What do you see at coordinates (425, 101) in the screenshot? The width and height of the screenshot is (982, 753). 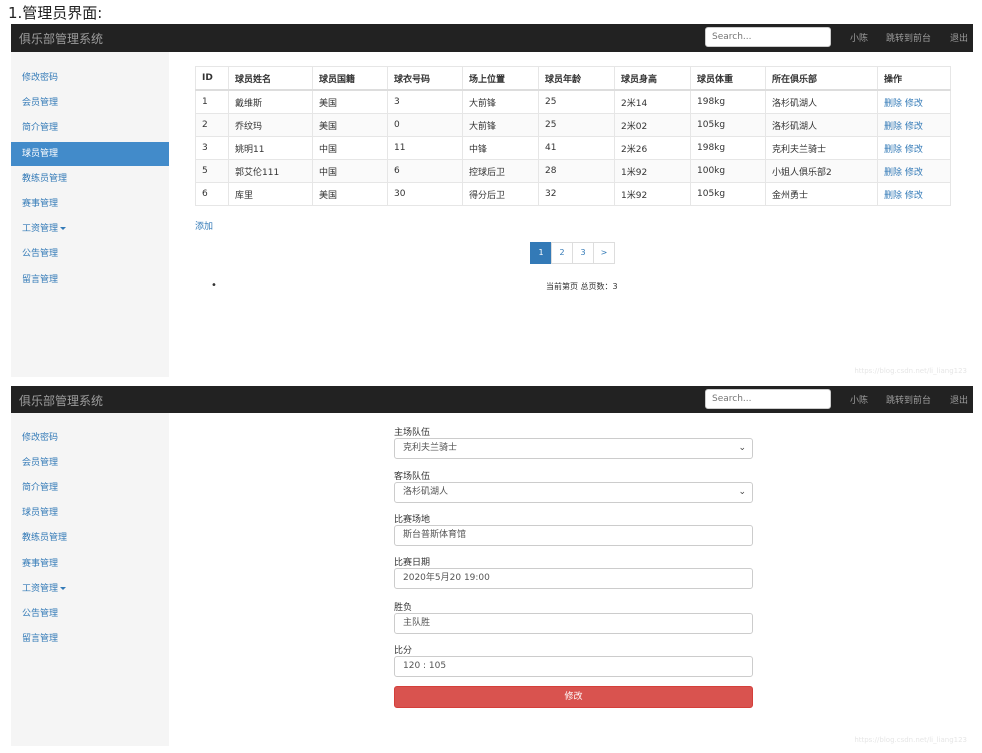 I see `cell-number: 3` at bounding box center [425, 101].